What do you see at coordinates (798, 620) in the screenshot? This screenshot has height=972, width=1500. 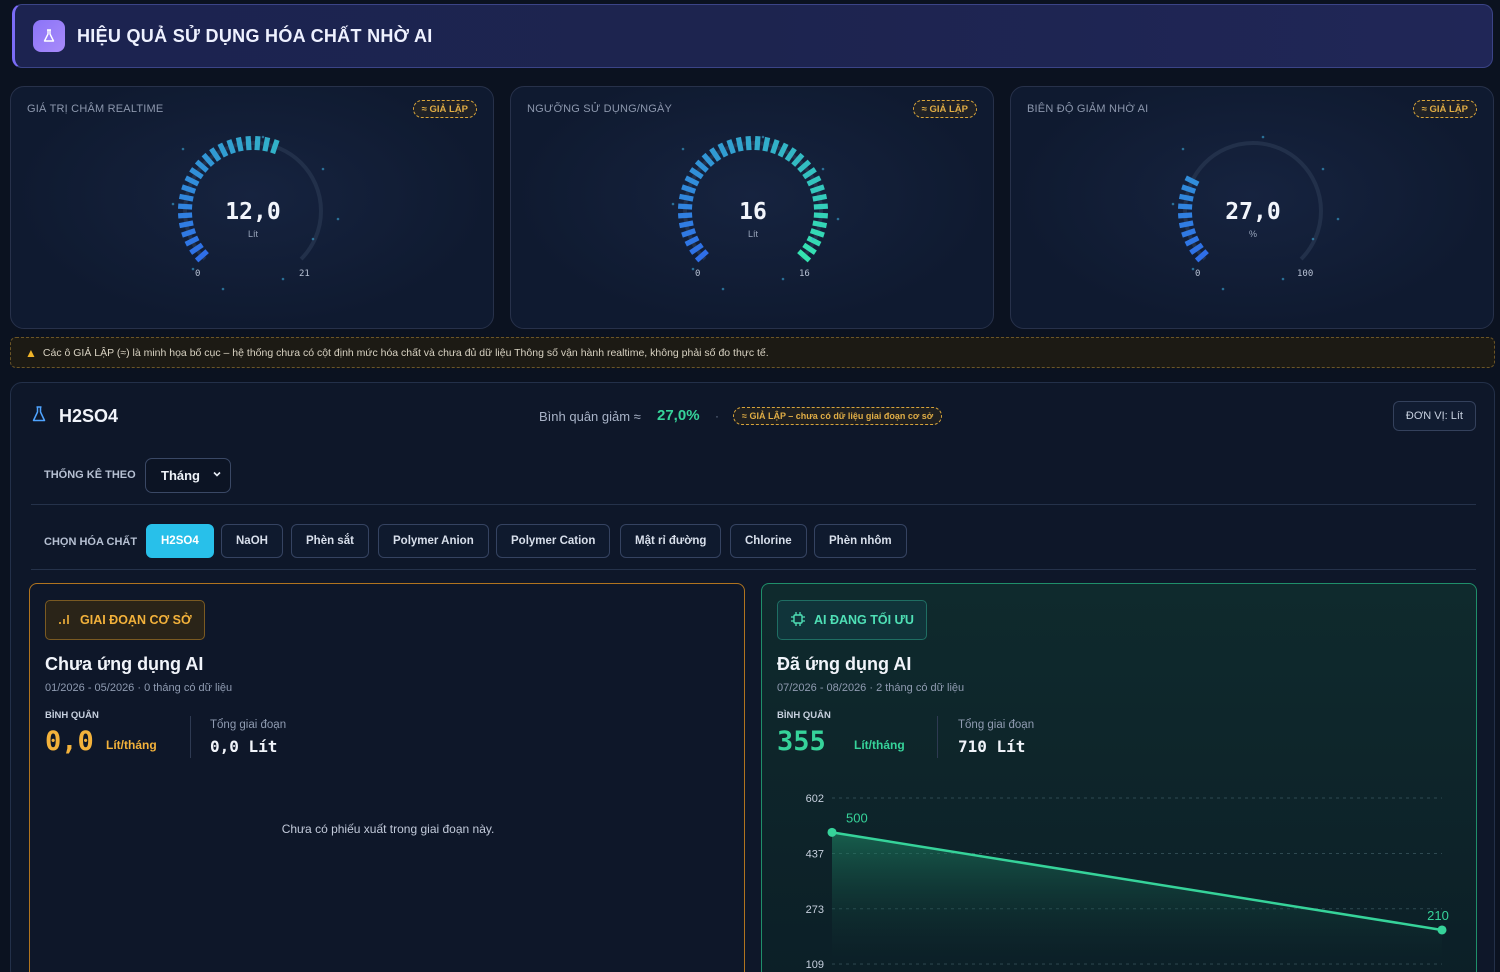 I see `chip-icon` at bounding box center [798, 620].